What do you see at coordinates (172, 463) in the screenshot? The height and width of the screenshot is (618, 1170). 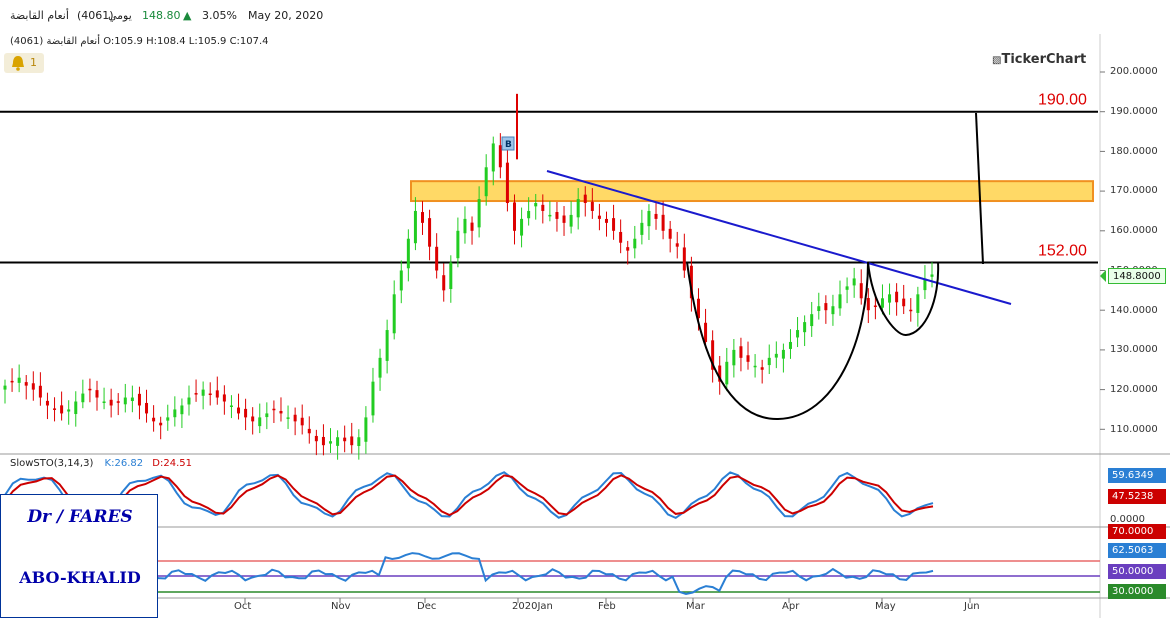 I see `stochastic-d-label: D:24.51` at bounding box center [172, 463].